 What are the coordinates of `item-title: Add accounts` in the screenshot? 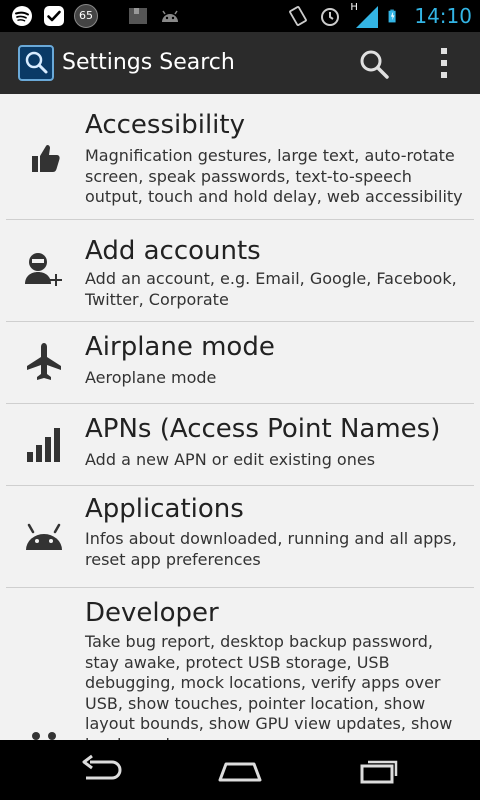 It's located at (173, 251).